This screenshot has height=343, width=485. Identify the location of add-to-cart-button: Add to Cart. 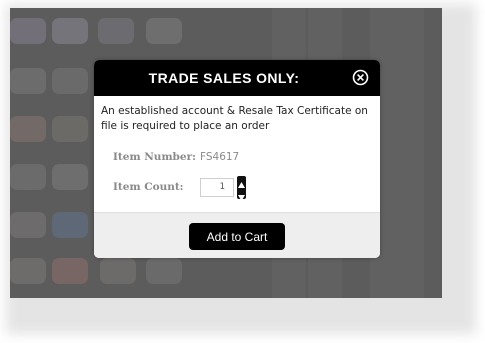
(237, 236).